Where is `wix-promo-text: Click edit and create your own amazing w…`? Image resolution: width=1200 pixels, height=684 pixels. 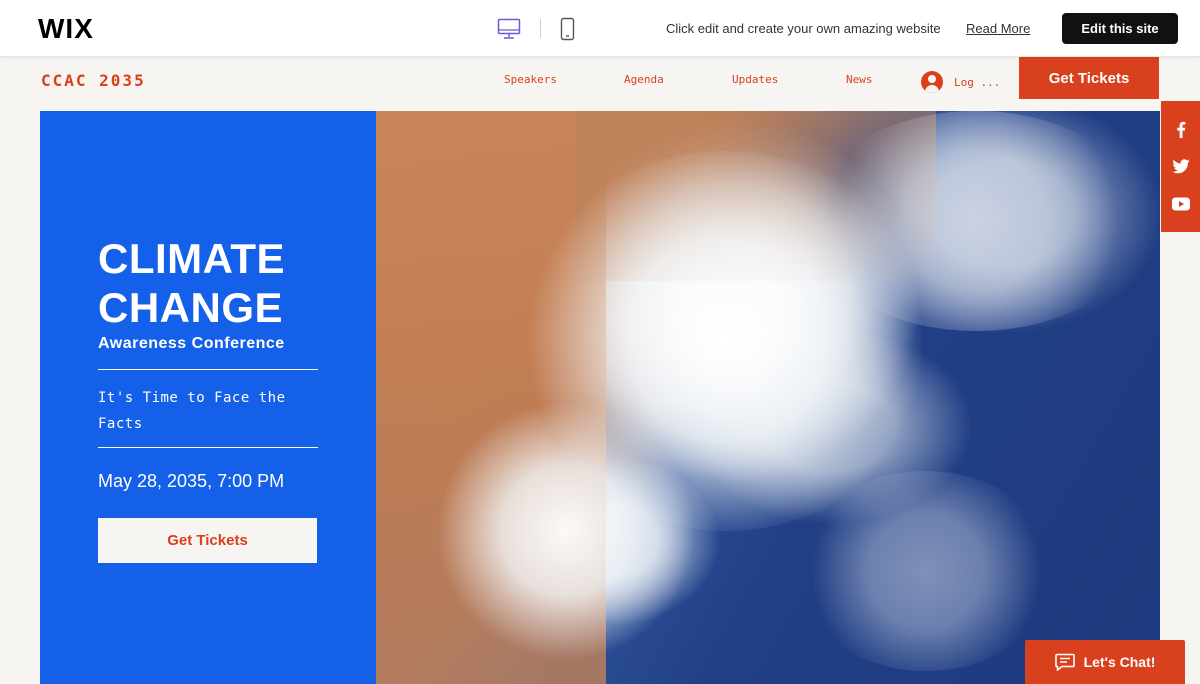
wix-promo-text: Click edit and create your own amazing w… is located at coordinates (803, 28).